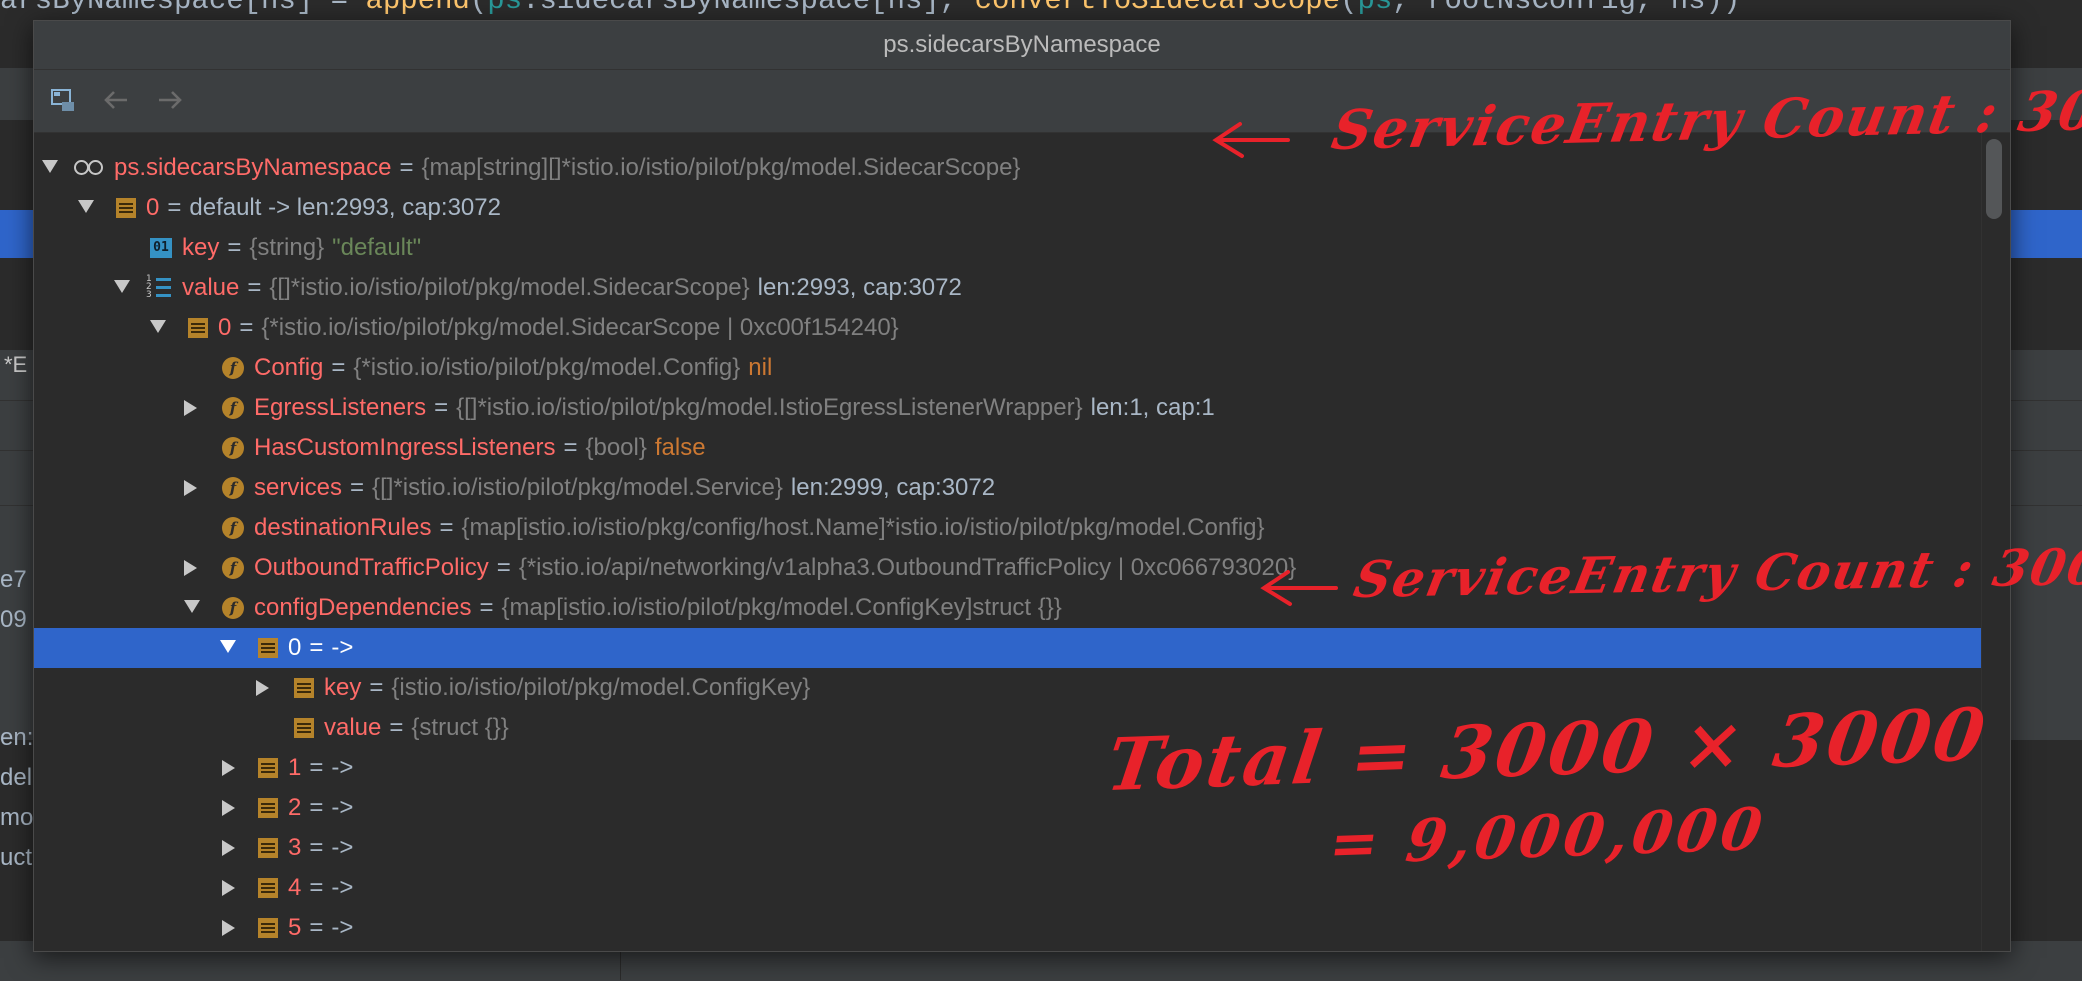  What do you see at coordinates (859, 287) in the screenshot?
I see `variable-length: len:2993, cap:3072` at bounding box center [859, 287].